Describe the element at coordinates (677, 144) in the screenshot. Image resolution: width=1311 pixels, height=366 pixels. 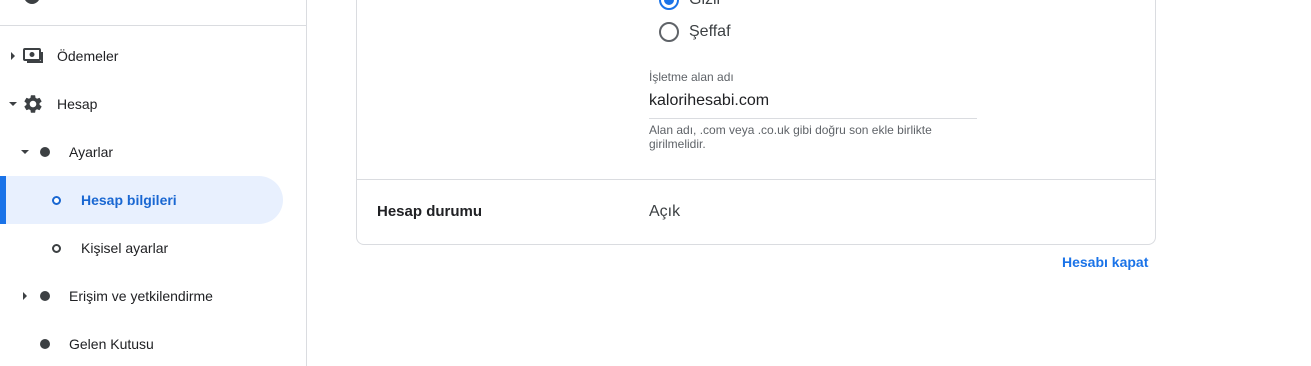
I see `domain-field-help: girilmelidir.` at that location.